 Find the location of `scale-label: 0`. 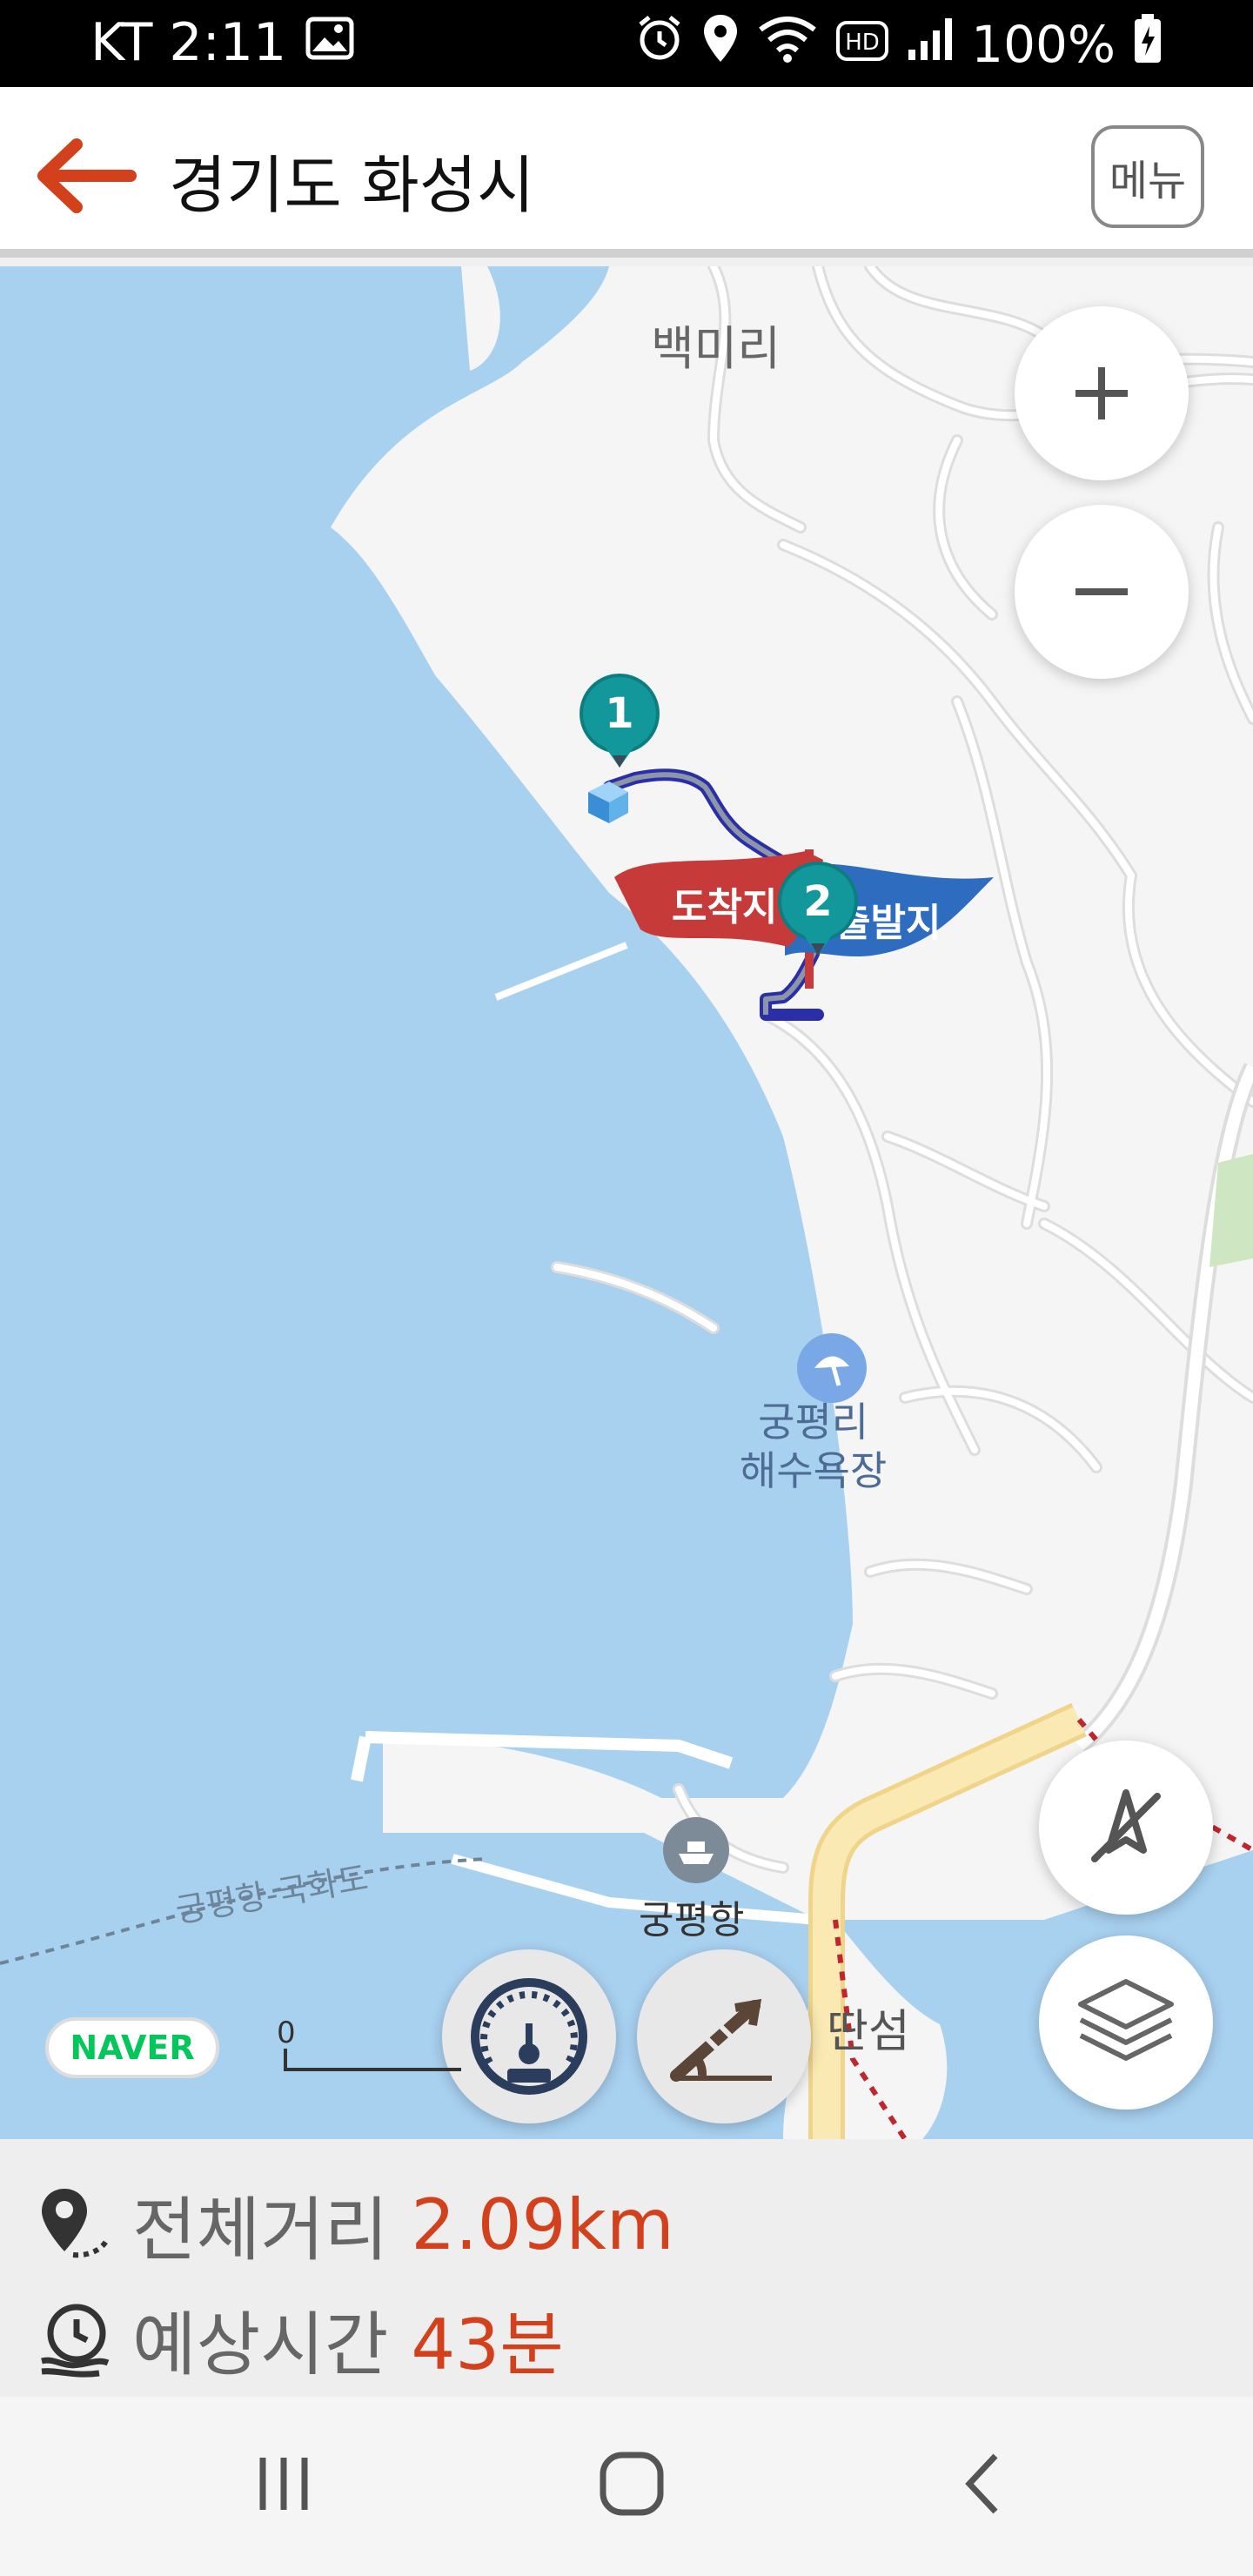

scale-label: 0 is located at coordinates (286, 2033).